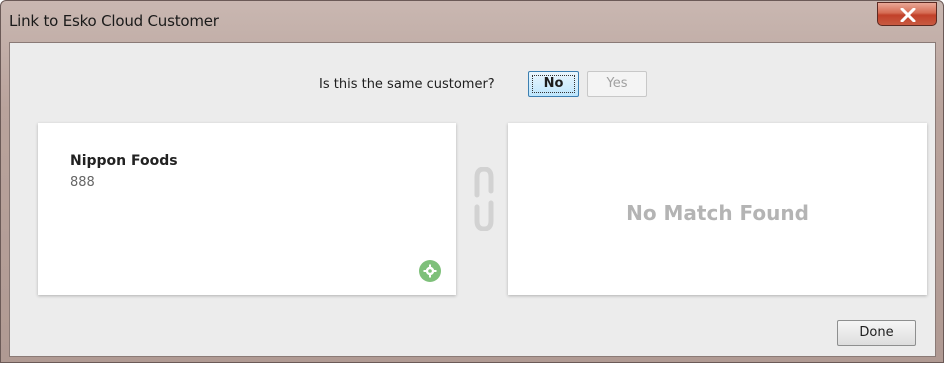  I want to click on chain-link-icon, so click(484, 199).